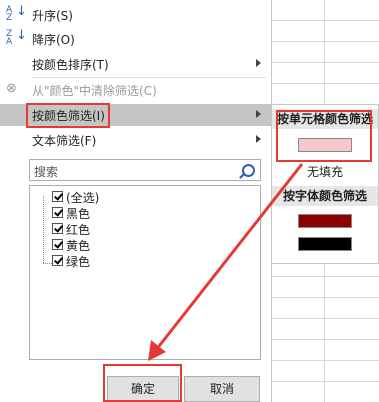 This screenshot has height=402, width=379. I want to click on arrow-head, so click(157, 350).